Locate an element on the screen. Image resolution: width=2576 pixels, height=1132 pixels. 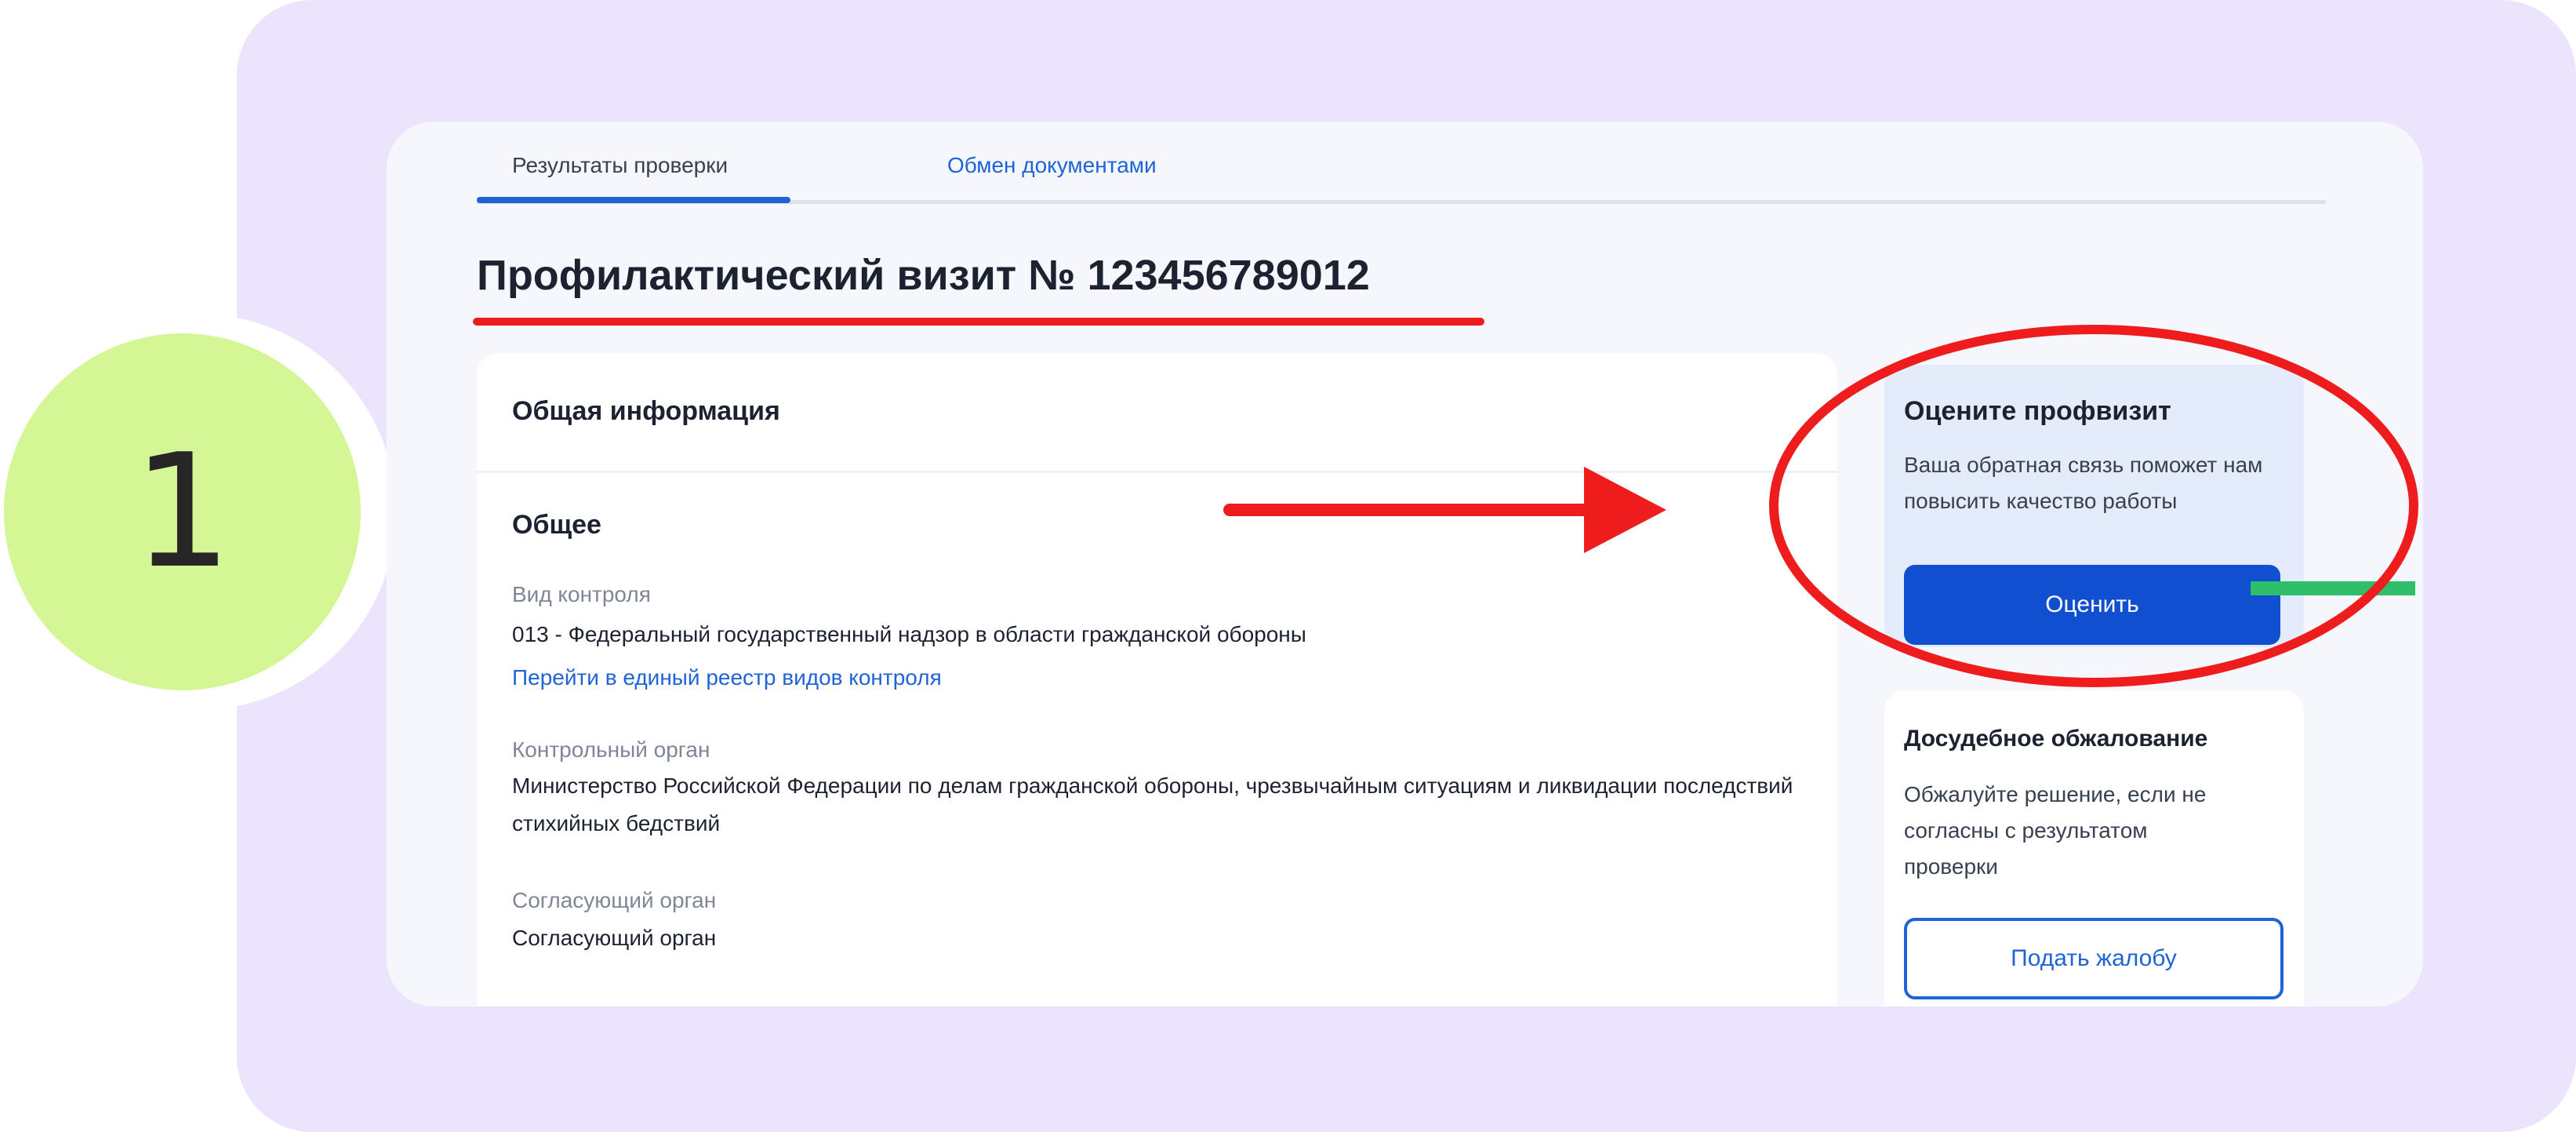
red-highlight-ellipse is located at coordinates (2093, 506).